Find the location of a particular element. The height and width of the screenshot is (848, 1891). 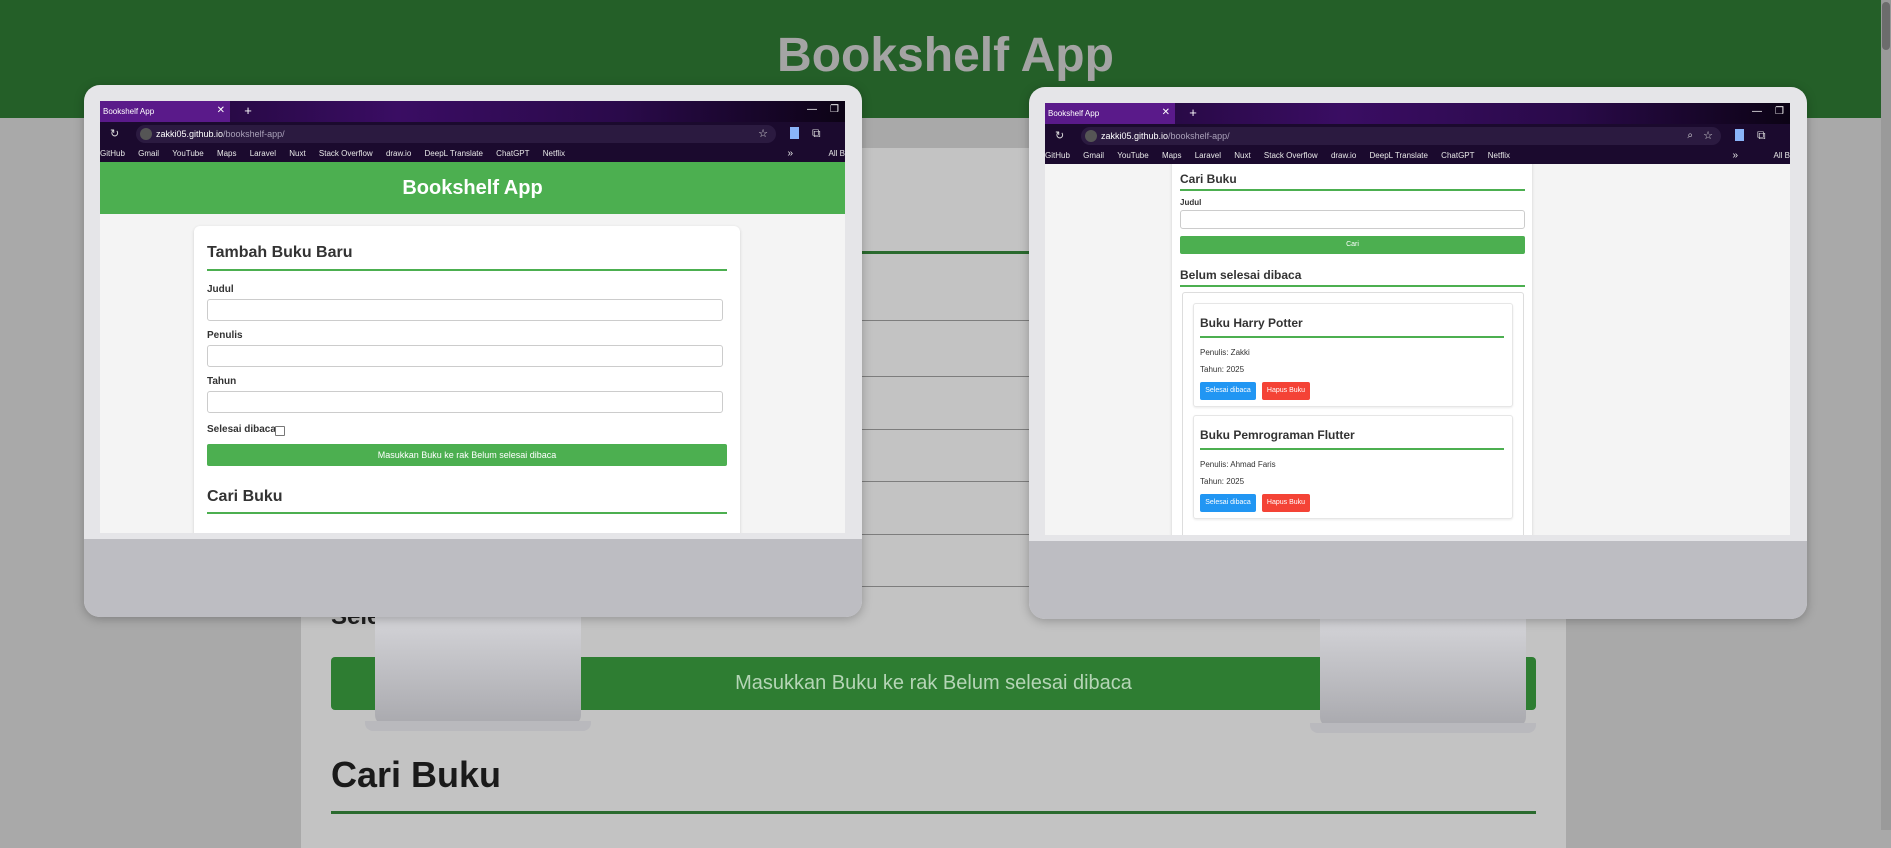

year-input is located at coordinates (465, 402).